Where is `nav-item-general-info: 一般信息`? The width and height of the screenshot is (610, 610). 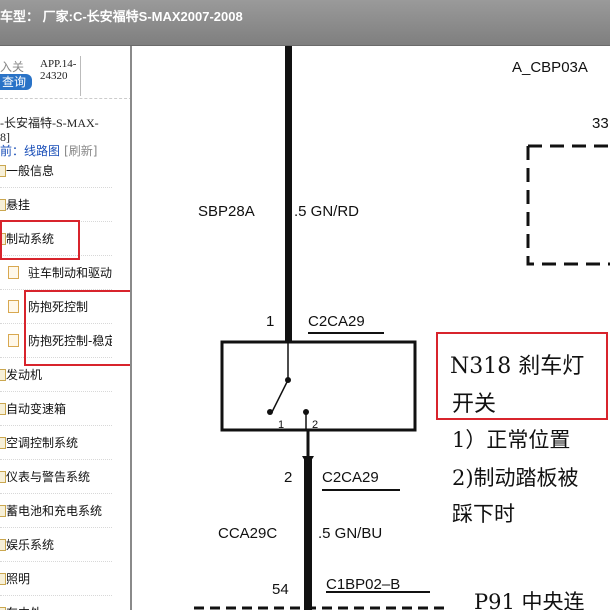
nav-item-general-info: 一般信息 is located at coordinates (56, 171).